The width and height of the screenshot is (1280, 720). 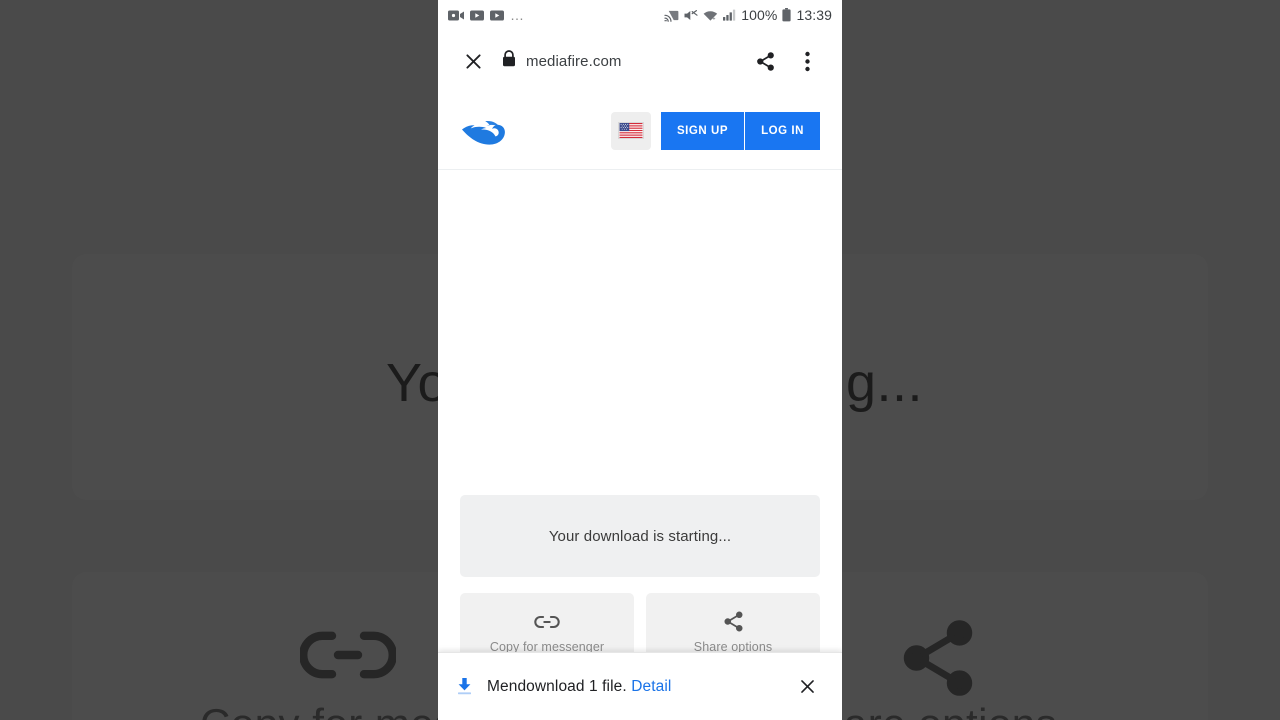 What do you see at coordinates (759, 15) in the screenshot?
I see `battery-percentage: 100%` at bounding box center [759, 15].